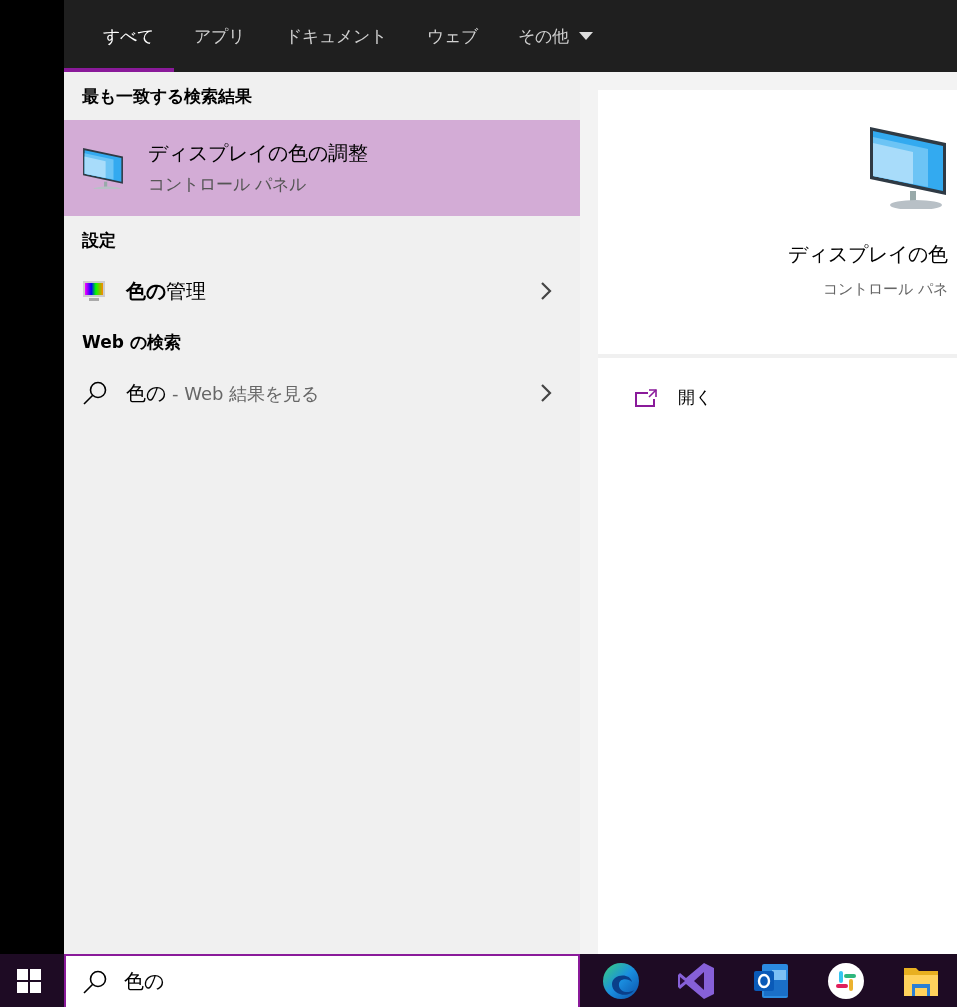 This screenshot has width=957, height=1007. Describe the element at coordinates (322, 393) in the screenshot. I see `result-item: 色の - Web 結果を見る` at that location.